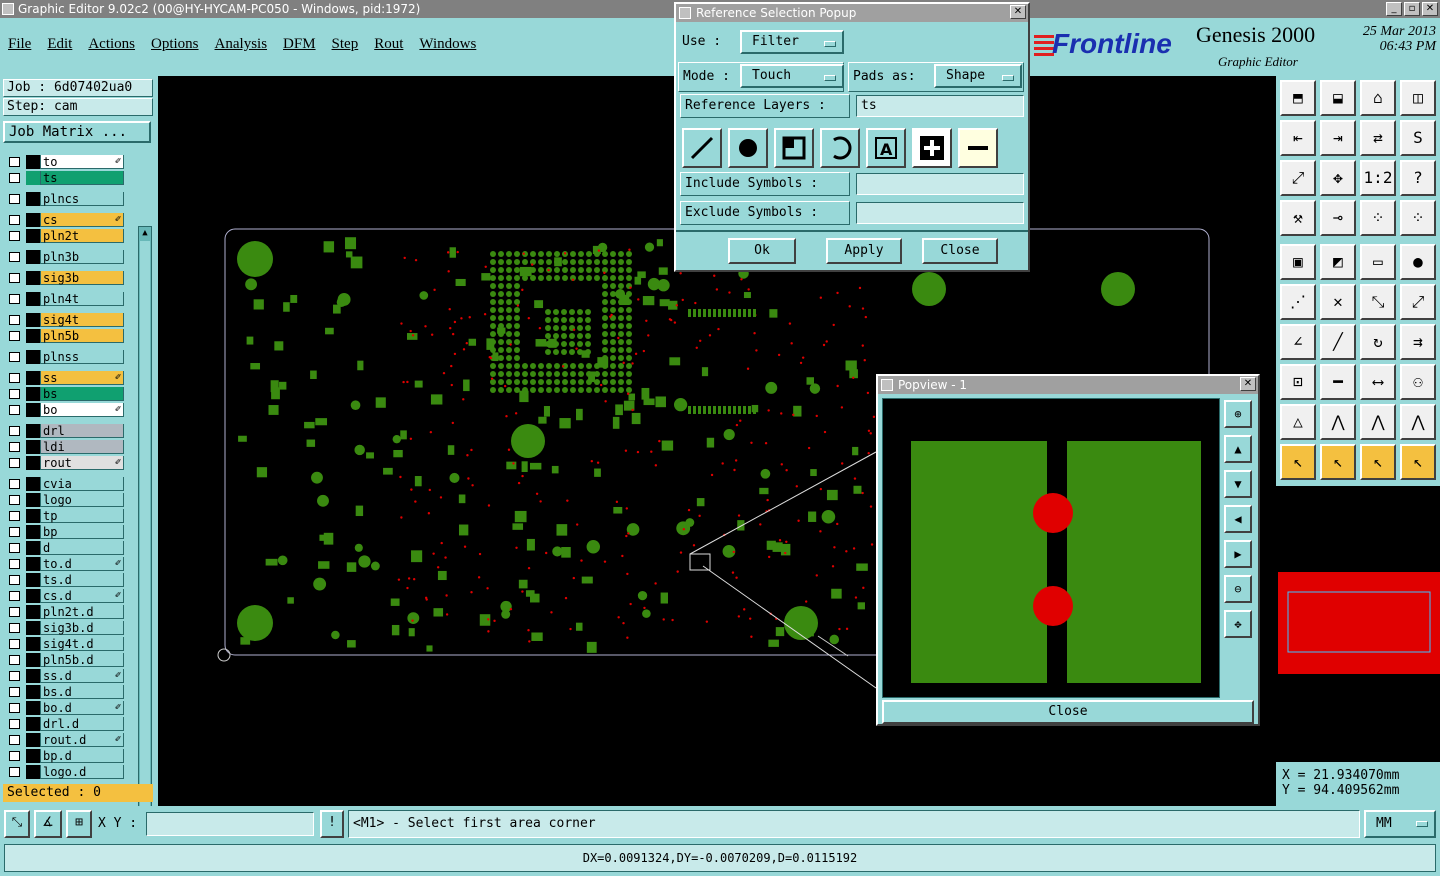  Describe the element at coordinates (299, 47) in the screenshot. I see `menu-dfm: DFM` at that location.